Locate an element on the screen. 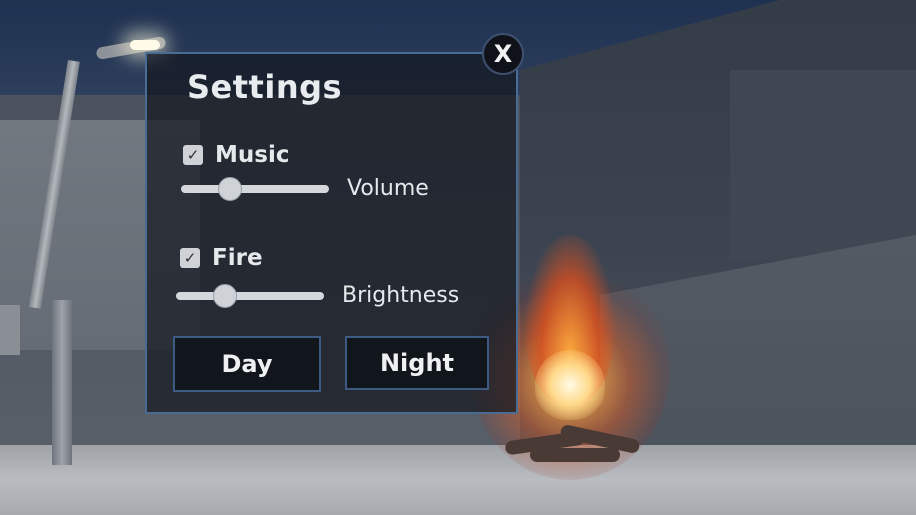 The width and height of the screenshot is (916, 515). settings-title: Settings is located at coordinates (265, 87).